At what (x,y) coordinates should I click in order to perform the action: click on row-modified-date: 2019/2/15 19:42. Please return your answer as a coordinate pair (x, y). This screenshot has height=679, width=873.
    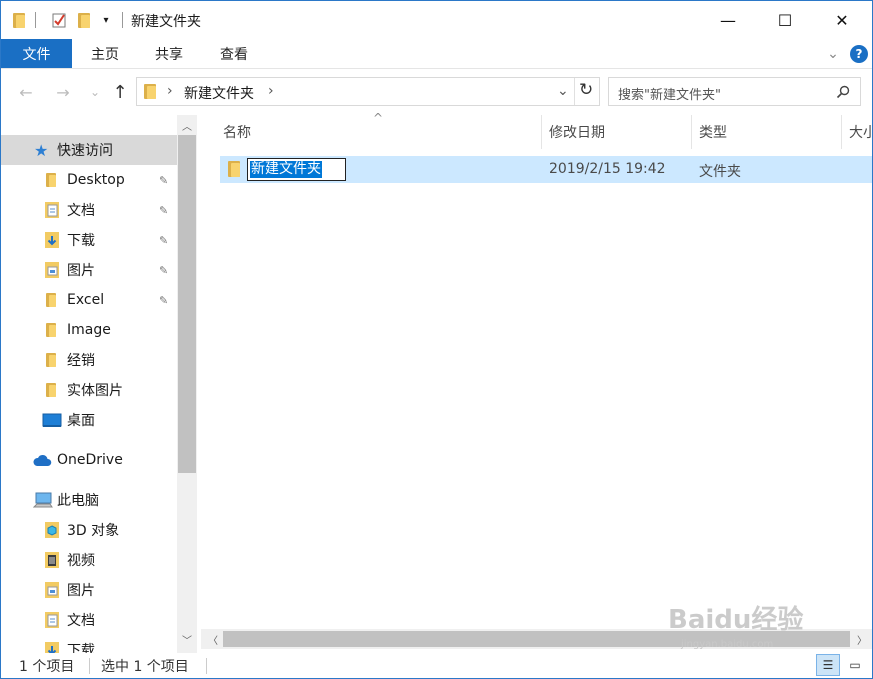
    Looking at the image, I should click on (607, 169).